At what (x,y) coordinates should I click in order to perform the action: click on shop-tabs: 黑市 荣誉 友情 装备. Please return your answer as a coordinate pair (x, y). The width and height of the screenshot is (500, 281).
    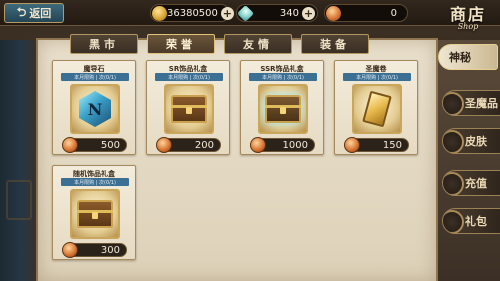
    Looking at the image, I should click on (219, 44).